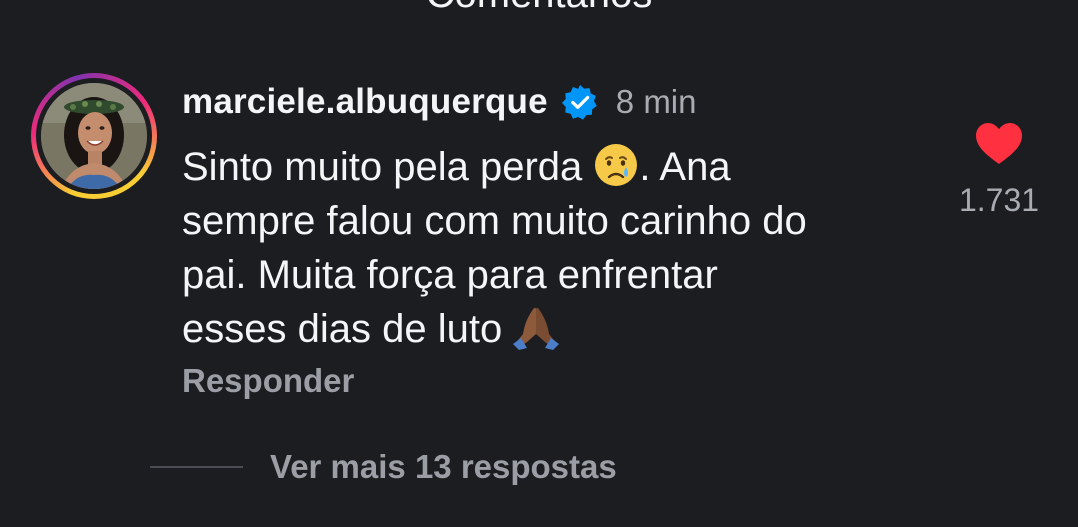 The height and width of the screenshot is (527, 1078). Describe the element at coordinates (539, 7) in the screenshot. I see `page-title: Comentários` at that location.